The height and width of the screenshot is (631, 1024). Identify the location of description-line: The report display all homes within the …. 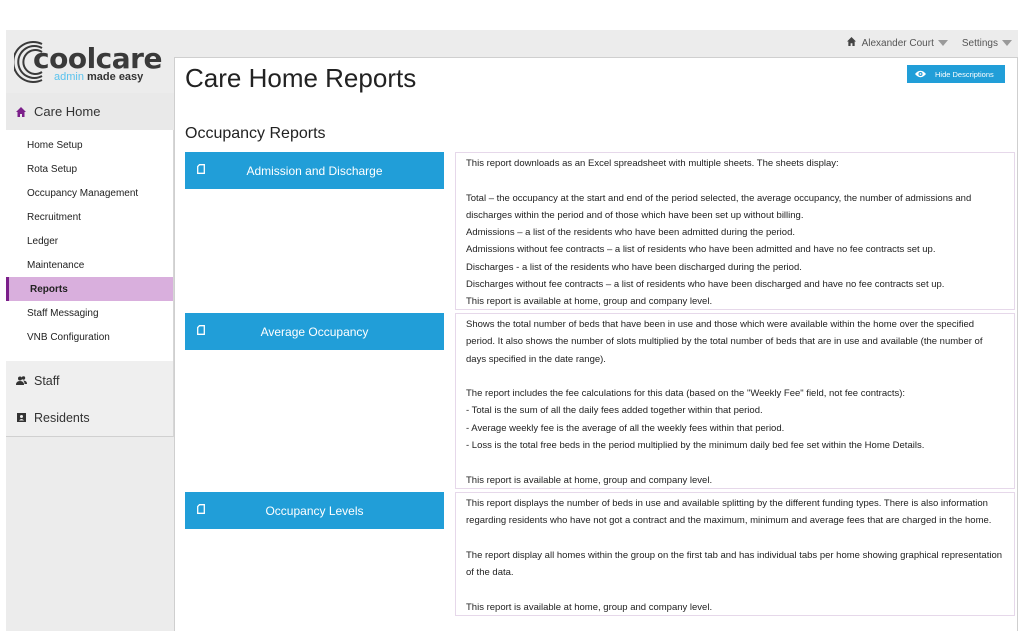
(734, 564).